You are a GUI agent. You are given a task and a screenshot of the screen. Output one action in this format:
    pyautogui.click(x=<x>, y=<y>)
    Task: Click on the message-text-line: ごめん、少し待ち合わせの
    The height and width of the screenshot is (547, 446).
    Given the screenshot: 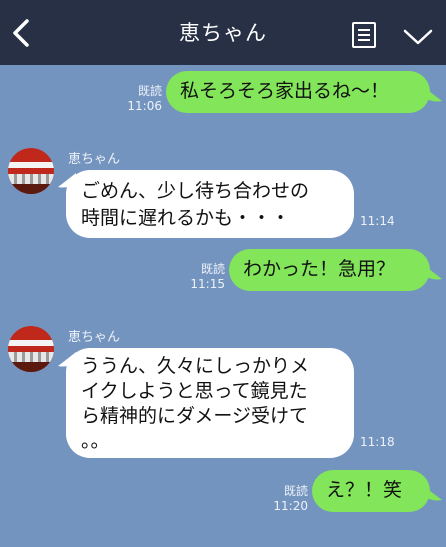 What is the action you would take?
    pyautogui.click(x=195, y=191)
    